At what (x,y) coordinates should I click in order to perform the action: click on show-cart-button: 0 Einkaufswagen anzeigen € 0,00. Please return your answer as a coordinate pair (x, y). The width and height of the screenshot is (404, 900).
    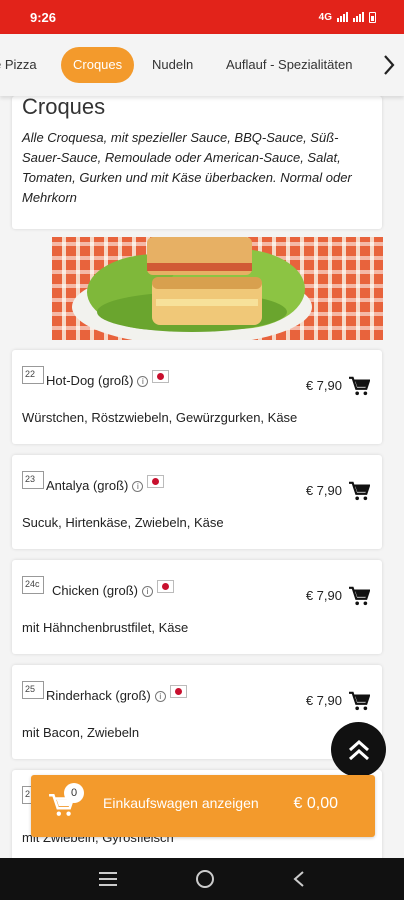
    Looking at the image, I should click on (203, 806).